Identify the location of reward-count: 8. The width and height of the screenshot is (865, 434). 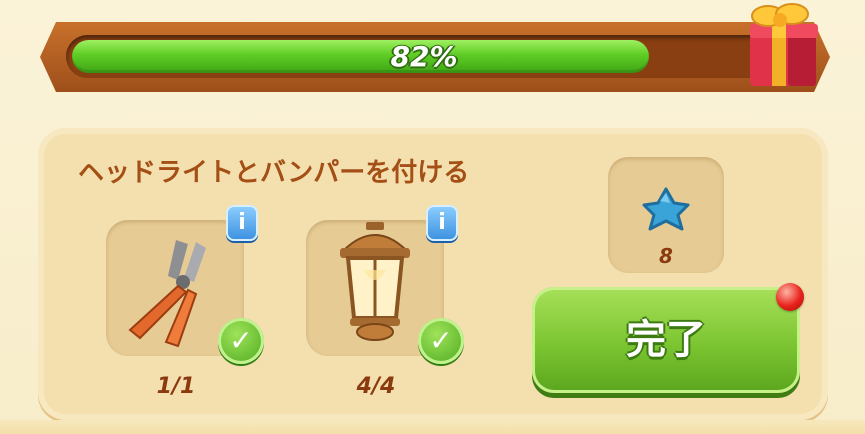
(666, 256).